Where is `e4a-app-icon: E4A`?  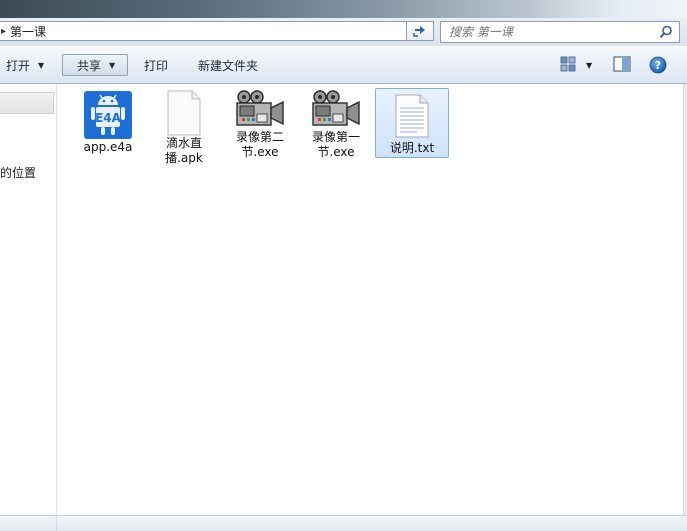
e4a-app-icon: E4A is located at coordinates (108, 115).